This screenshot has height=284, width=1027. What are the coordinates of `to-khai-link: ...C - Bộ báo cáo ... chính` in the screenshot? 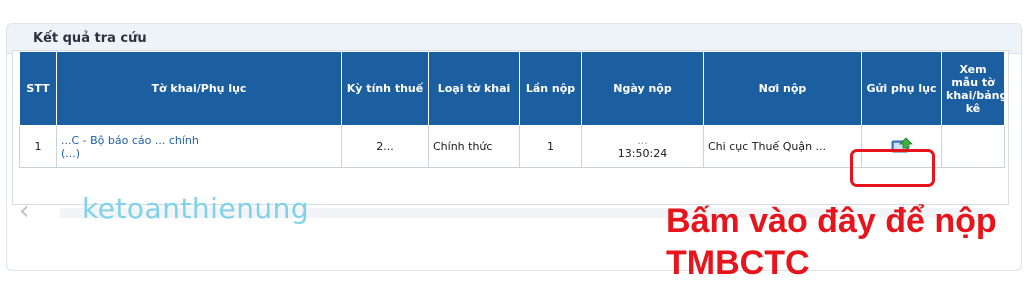 It's located at (199, 140).